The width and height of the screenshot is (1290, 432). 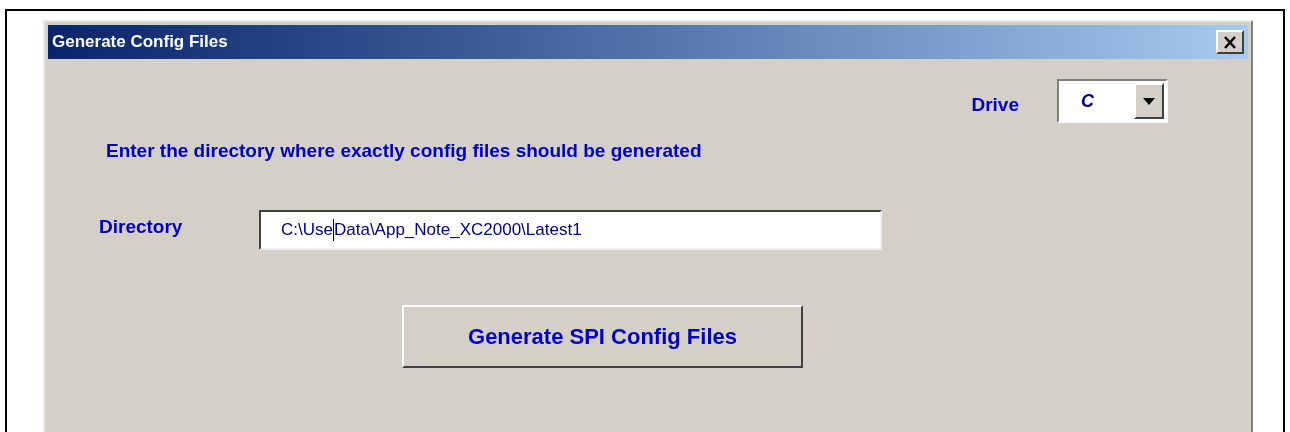 I want to click on directory-field: C:\UseData\App_Note_XC2000\Latest1, so click(x=570, y=229).